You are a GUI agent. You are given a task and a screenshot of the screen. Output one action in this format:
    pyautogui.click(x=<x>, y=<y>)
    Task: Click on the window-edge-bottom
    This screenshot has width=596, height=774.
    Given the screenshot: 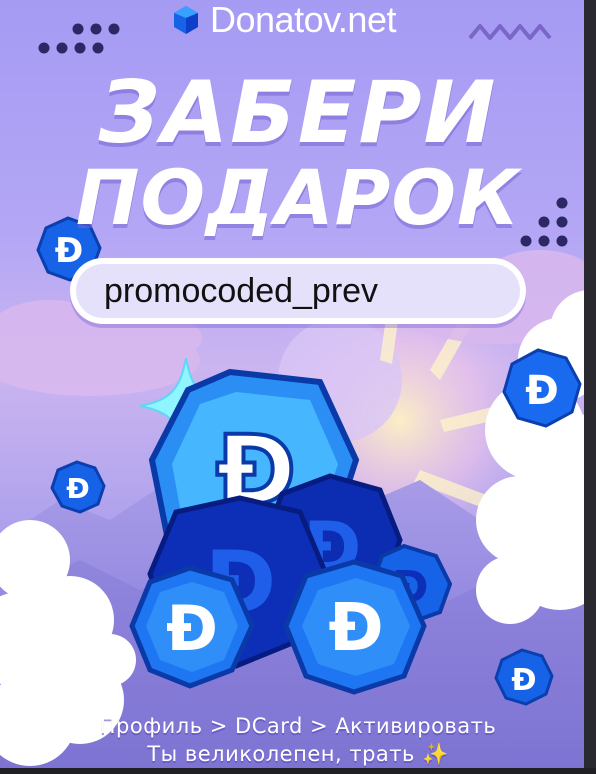 What is the action you would take?
    pyautogui.click(x=298, y=771)
    